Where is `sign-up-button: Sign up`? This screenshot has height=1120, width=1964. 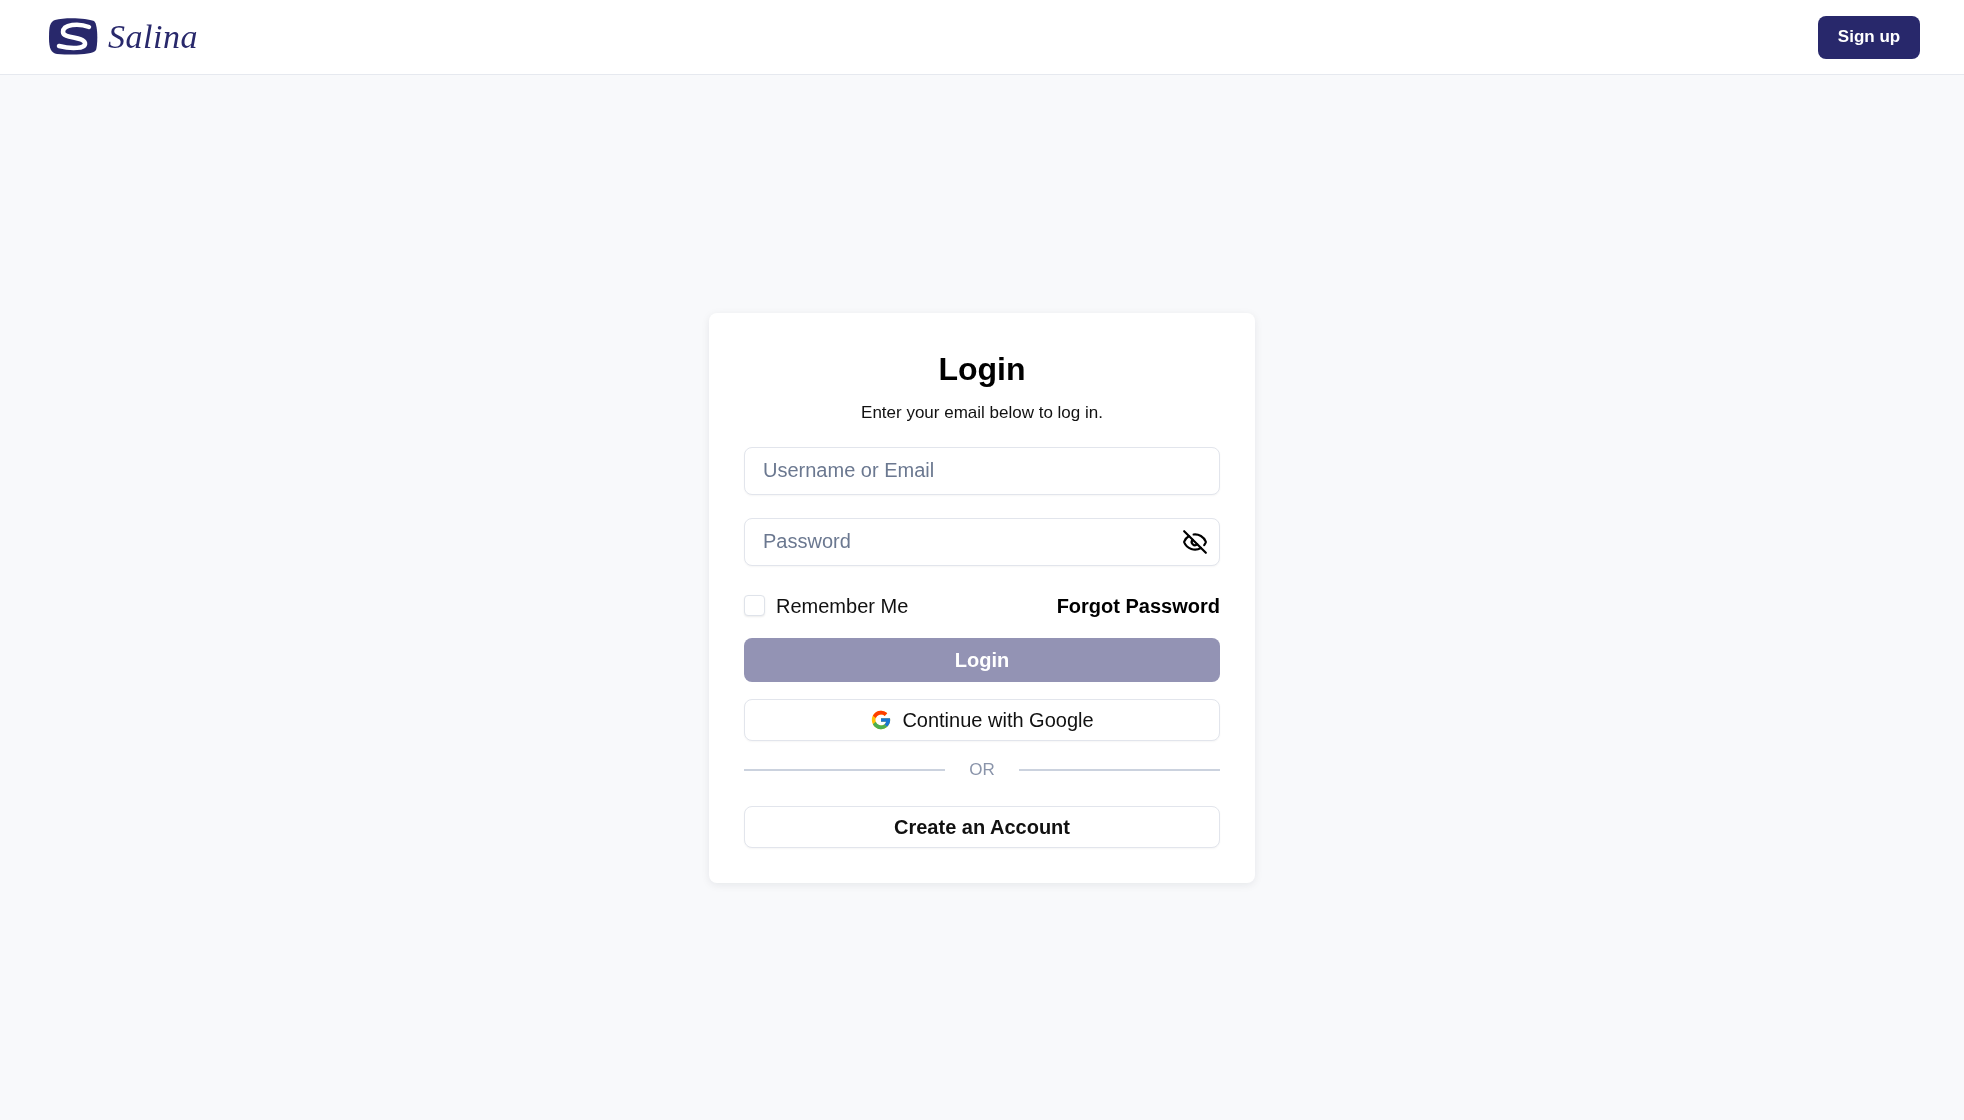 sign-up-button: Sign up is located at coordinates (1869, 37).